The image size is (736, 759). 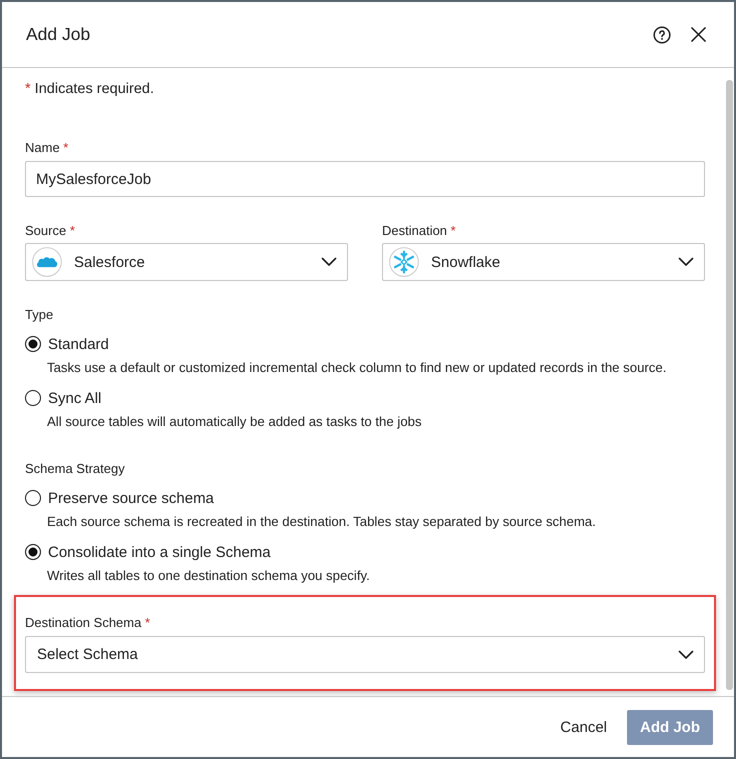 What do you see at coordinates (365, 179) in the screenshot?
I see `name-input: MySalesforceJob` at bounding box center [365, 179].